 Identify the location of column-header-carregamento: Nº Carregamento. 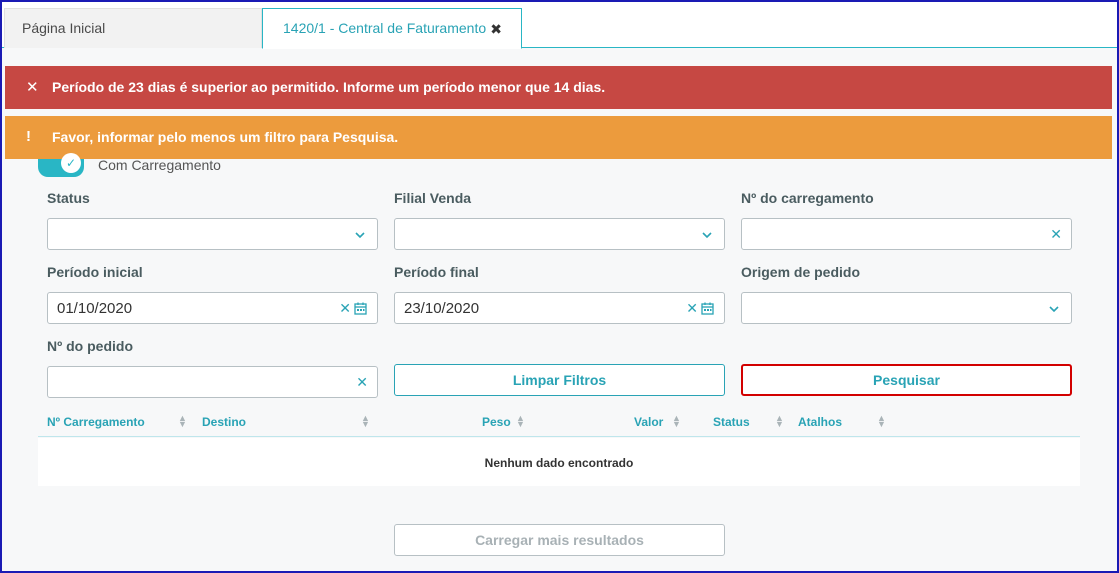
(96, 422).